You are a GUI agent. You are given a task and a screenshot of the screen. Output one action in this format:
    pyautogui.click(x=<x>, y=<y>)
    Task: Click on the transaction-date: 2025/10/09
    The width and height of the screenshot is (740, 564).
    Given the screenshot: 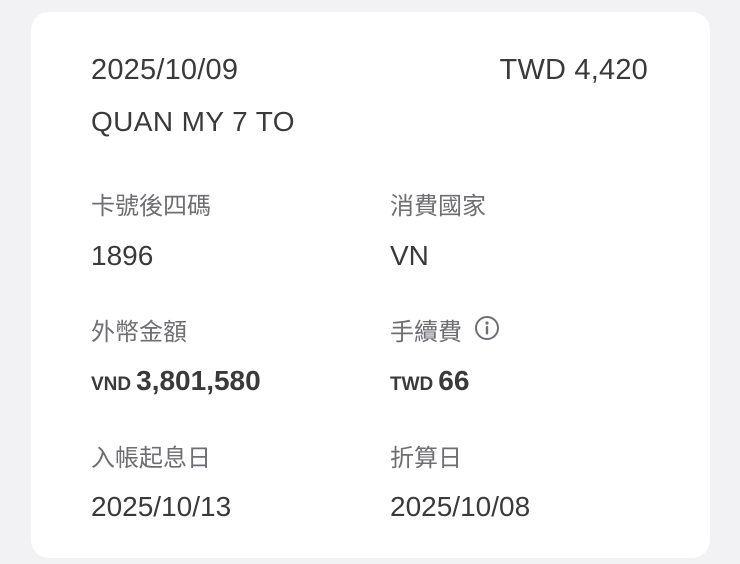 What is the action you would take?
    pyautogui.click(x=165, y=70)
    